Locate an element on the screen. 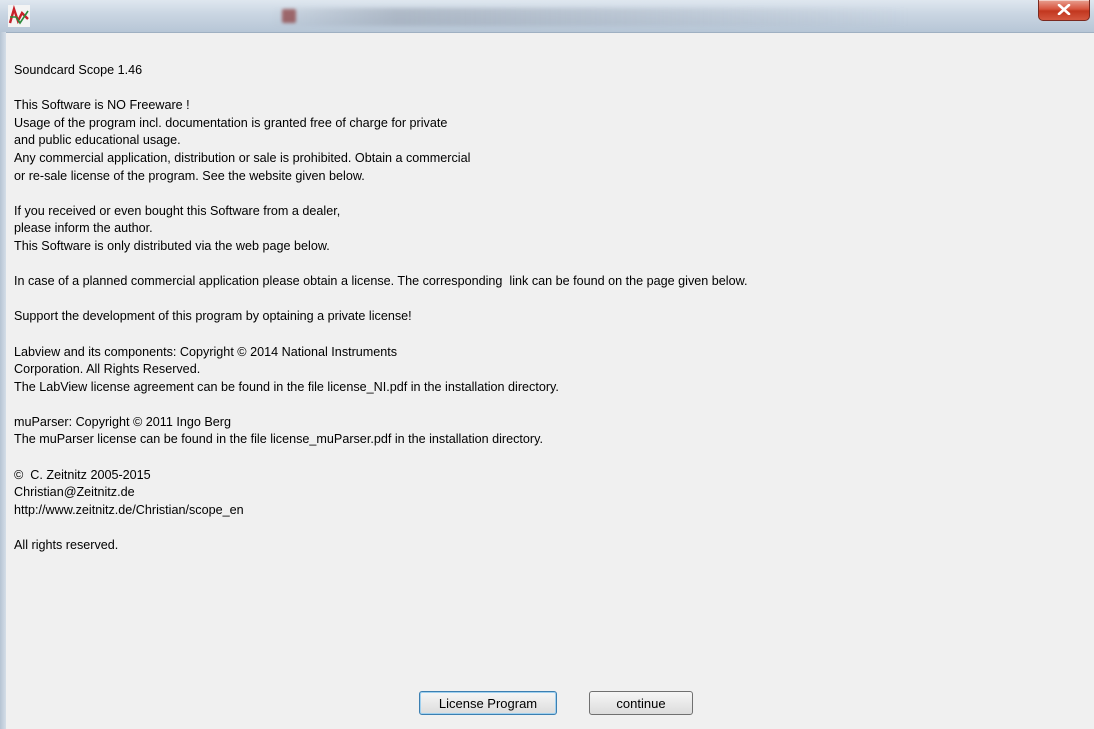  close-icon is located at coordinates (1064, 9).